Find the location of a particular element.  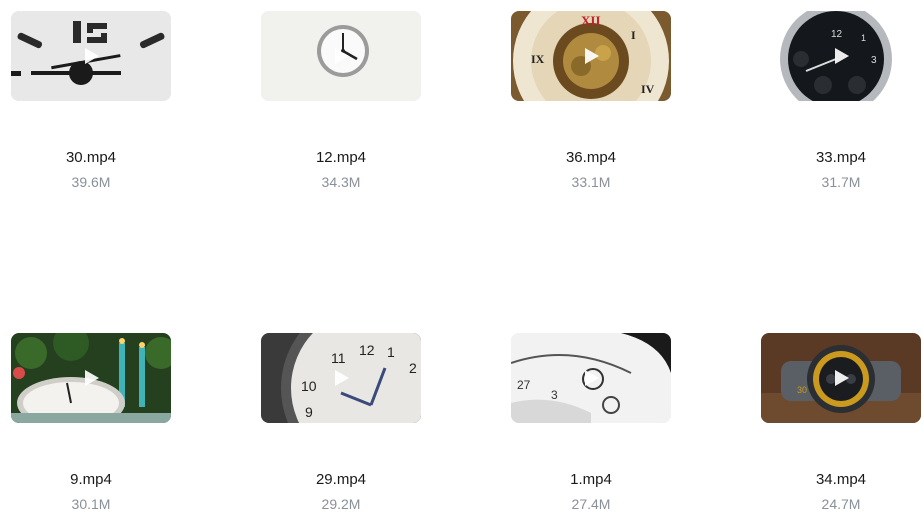

svg-text: 27 is located at coordinates (524, 385).